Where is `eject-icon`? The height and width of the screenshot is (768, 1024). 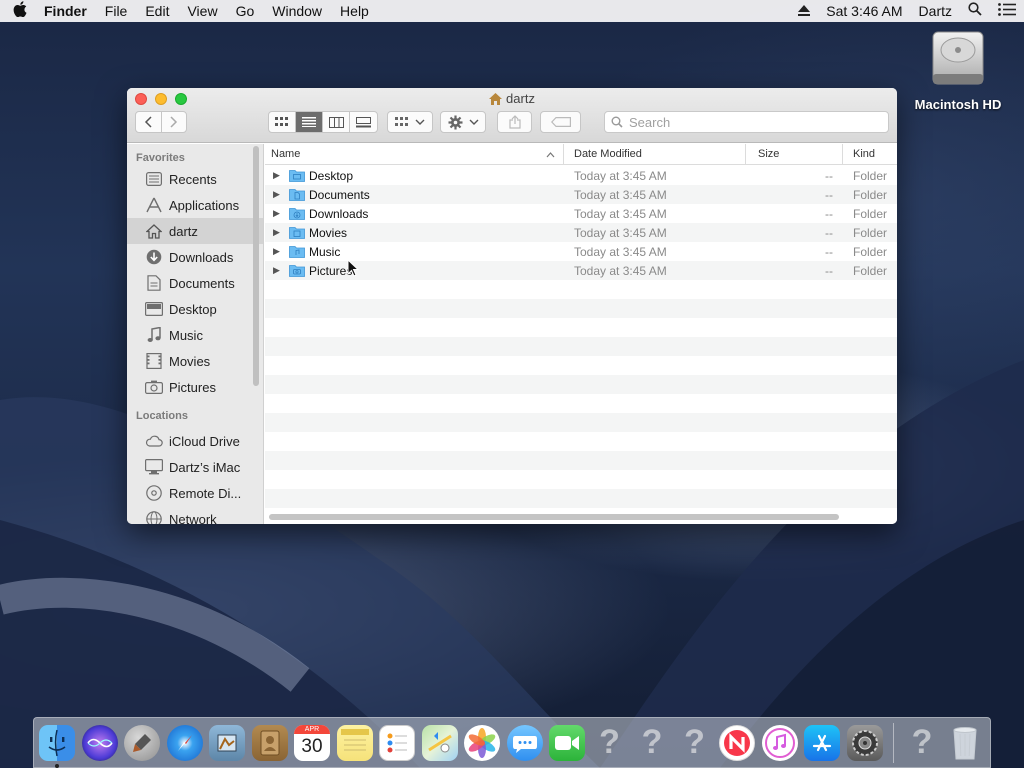
eject-icon is located at coordinates (804, 11).